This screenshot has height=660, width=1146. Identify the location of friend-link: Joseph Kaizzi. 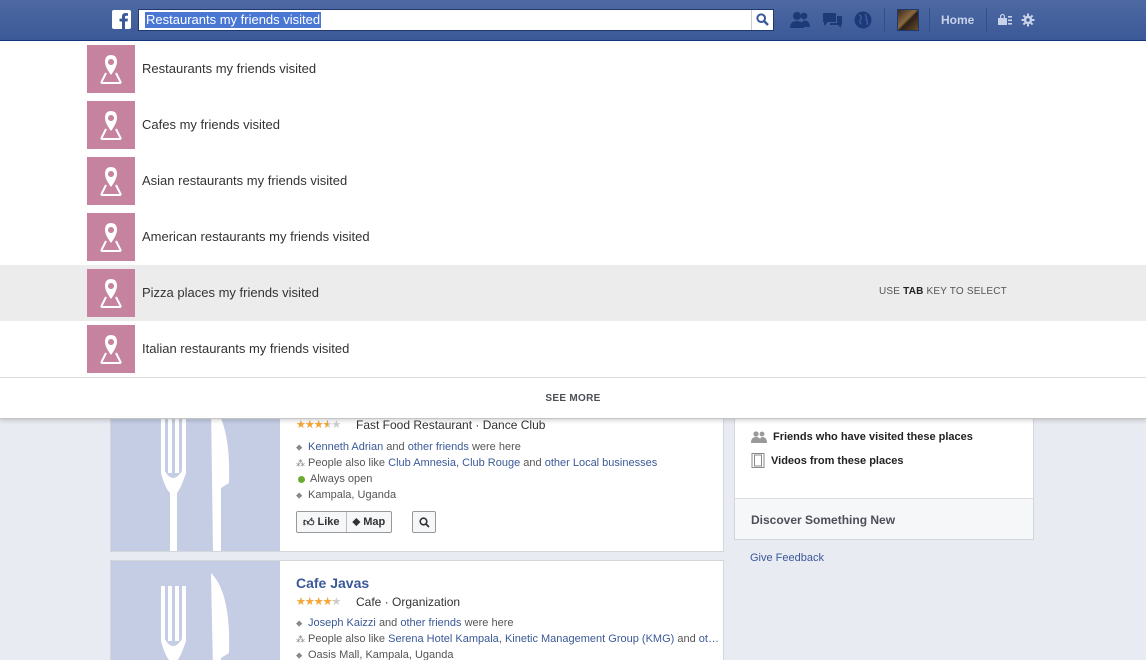
(342, 623).